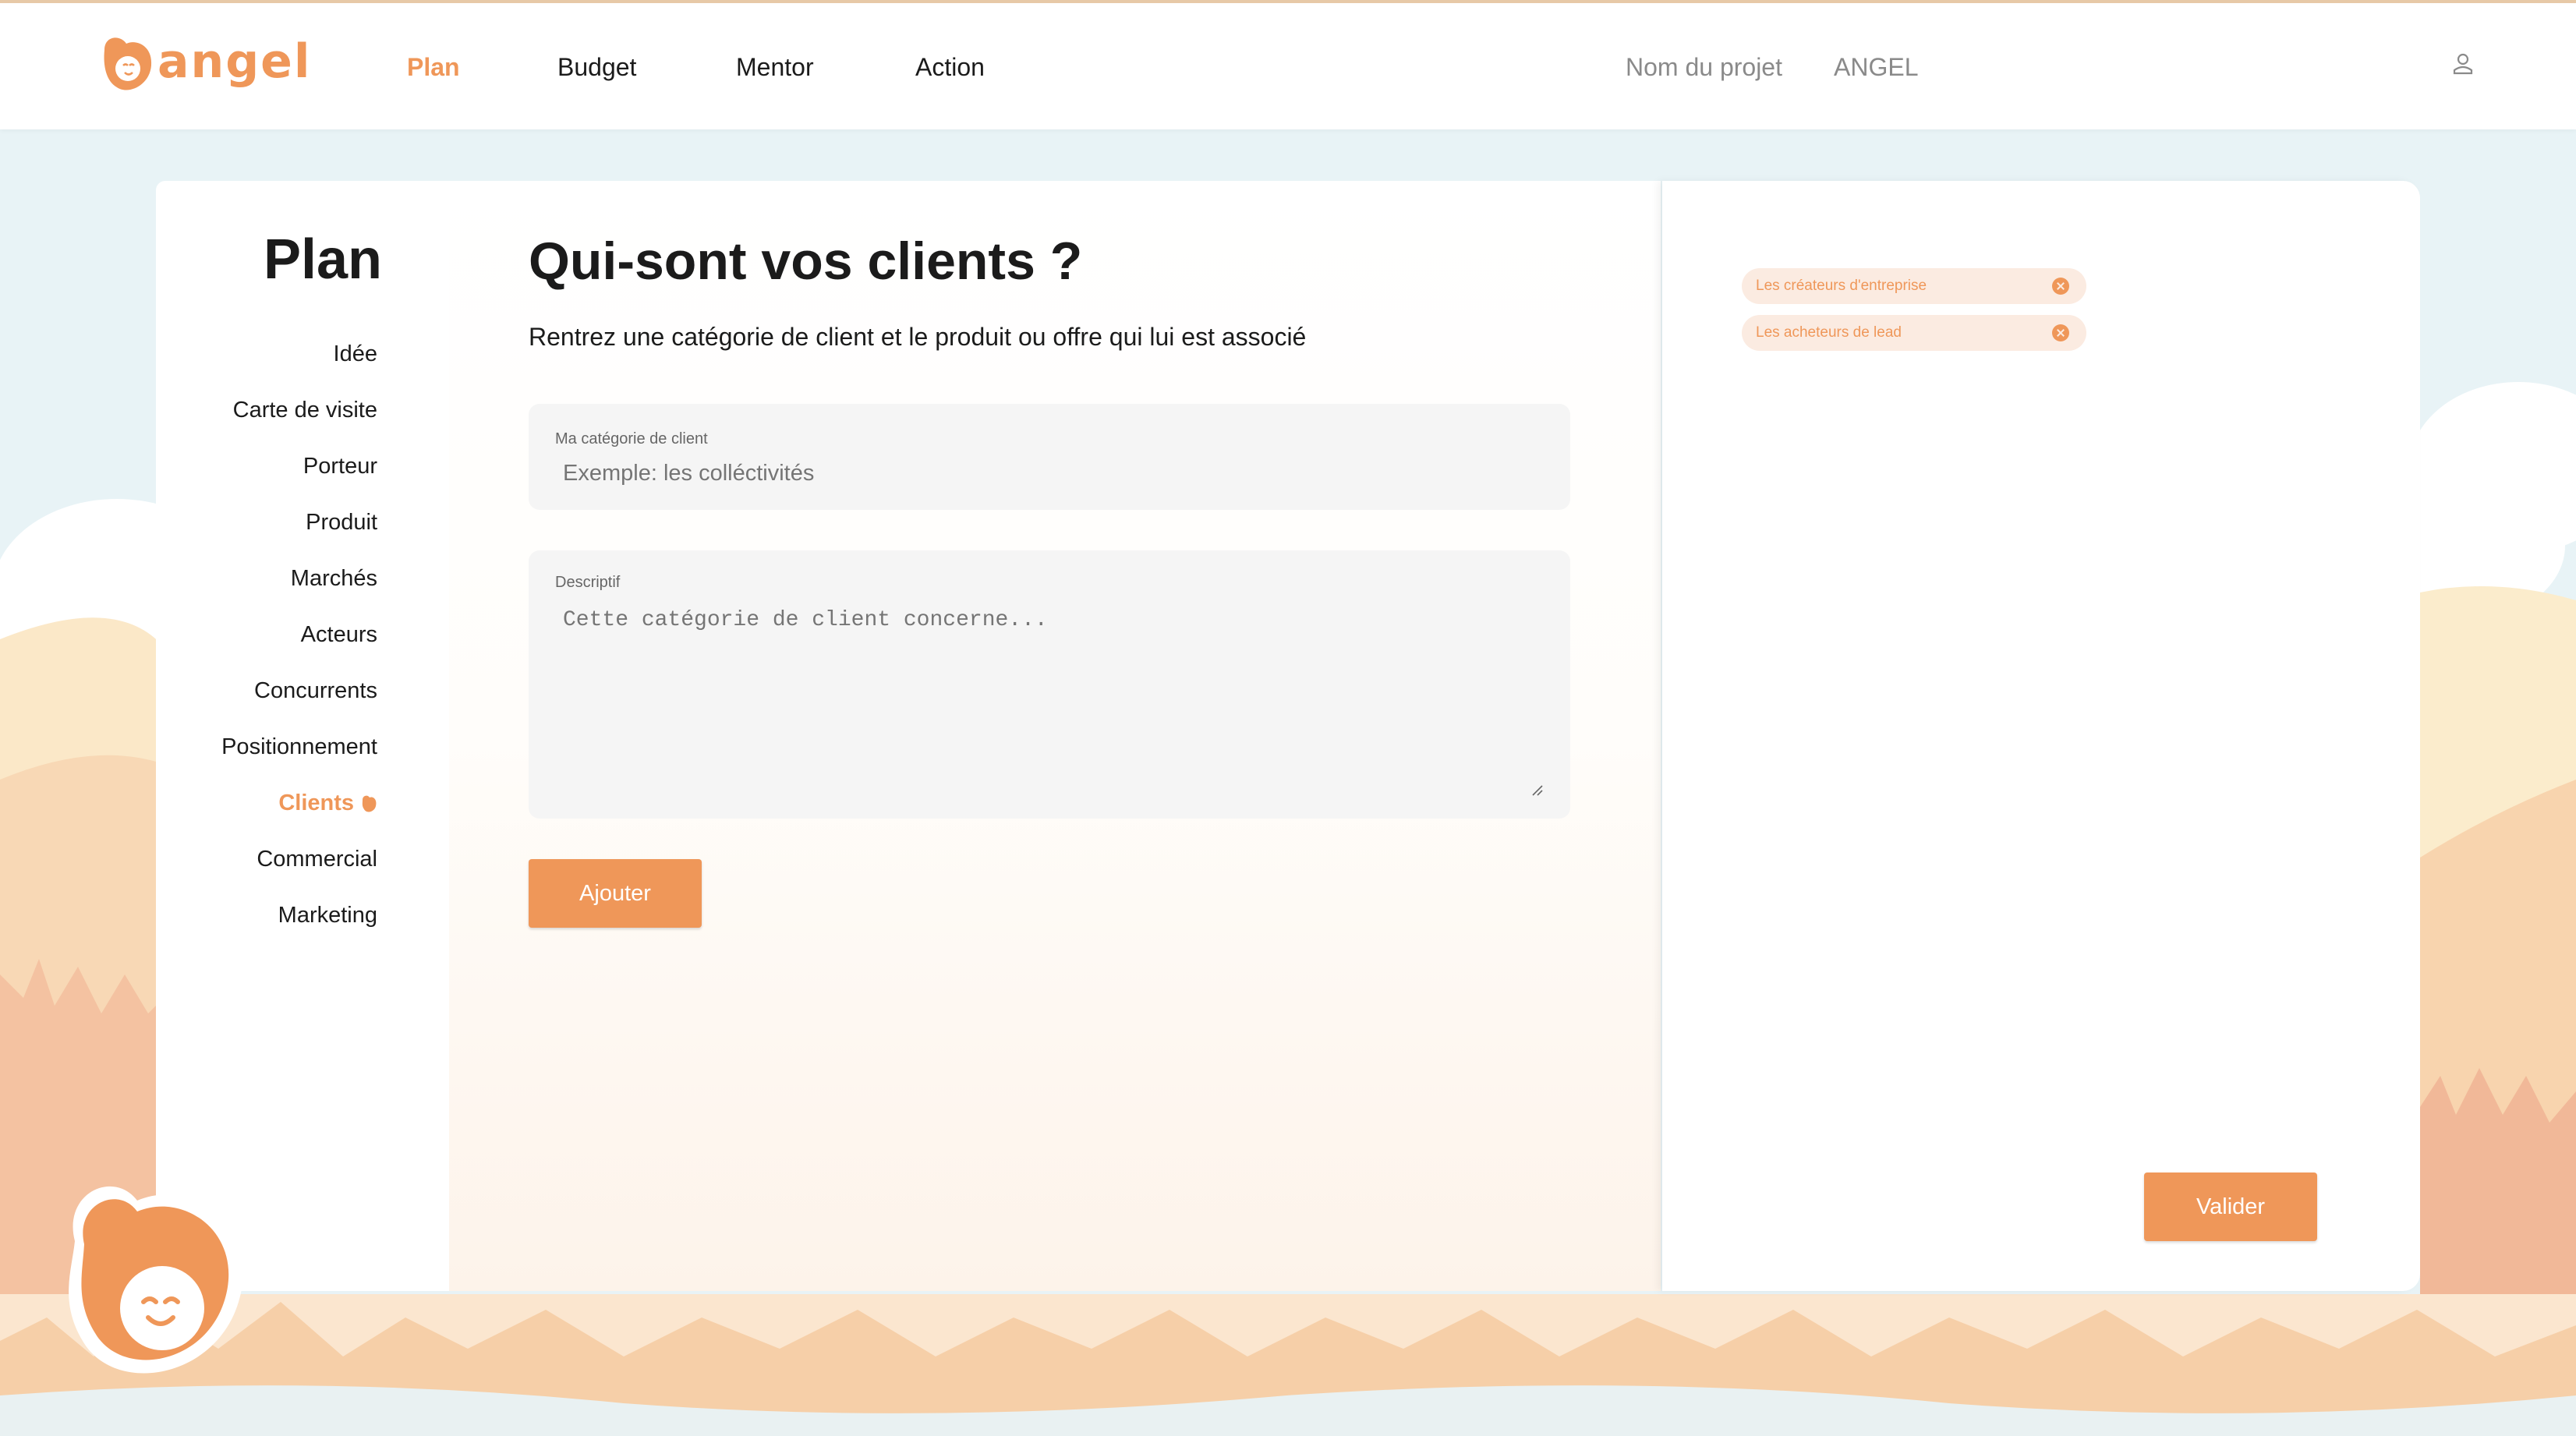 Image resolution: width=2576 pixels, height=1436 pixels. Describe the element at coordinates (1876, 67) in the screenshot. I see `project-name-value: ANGEL` at that location.